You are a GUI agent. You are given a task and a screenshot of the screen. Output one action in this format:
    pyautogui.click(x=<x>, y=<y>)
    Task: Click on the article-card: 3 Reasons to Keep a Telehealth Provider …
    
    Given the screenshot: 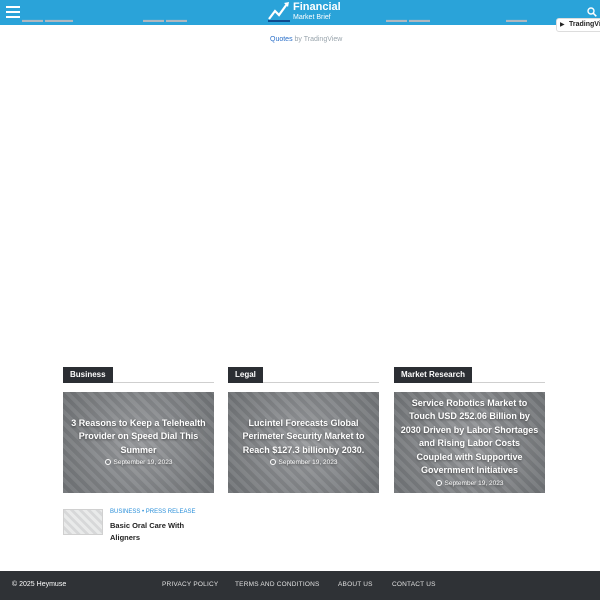 What is the action you would take?
    pyautogui.click(x=138, y=442)
    